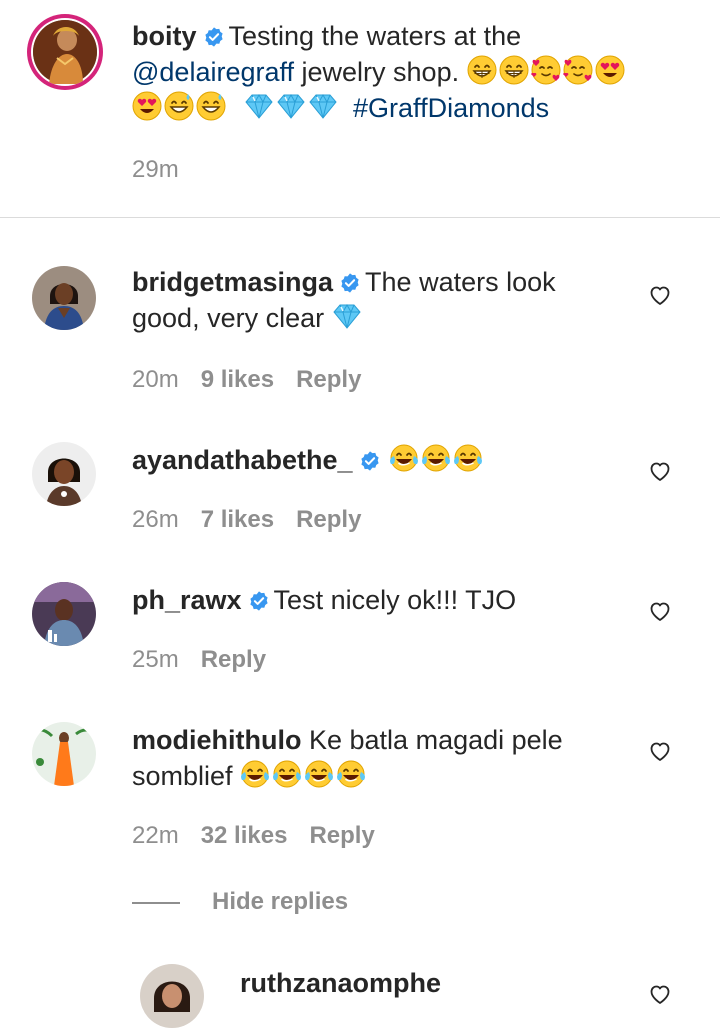 The height and width of the screenshot is (1028, 720). I want to click on post-username: boity, so click(164, 36).